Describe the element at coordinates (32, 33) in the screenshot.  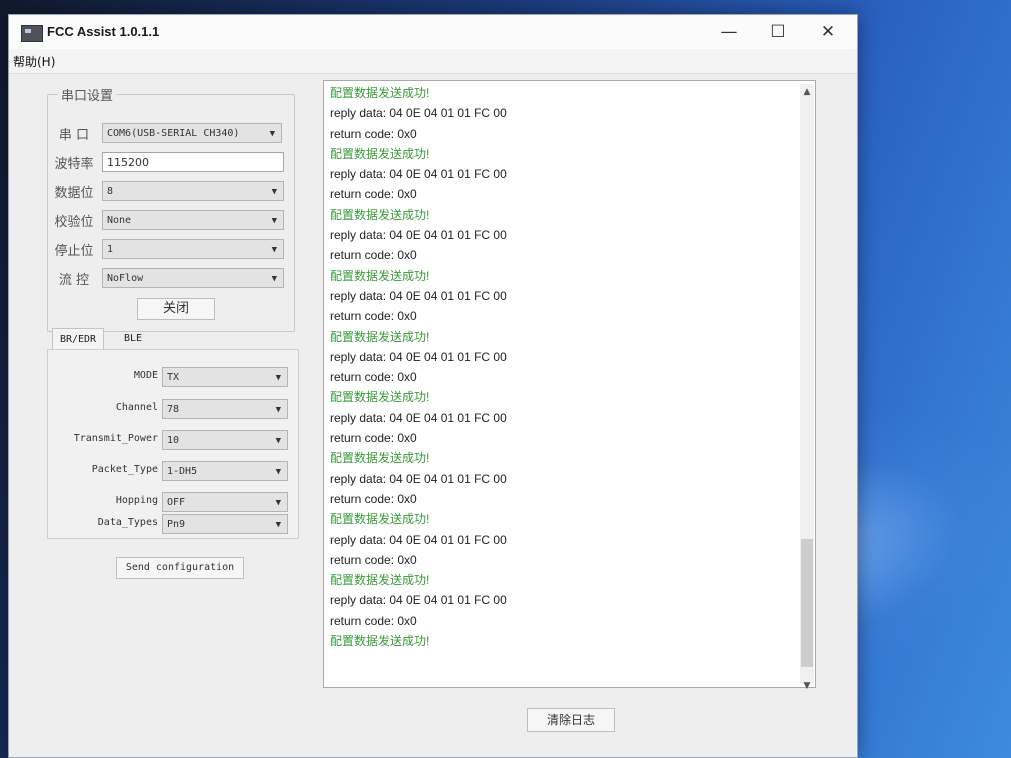
I see `app-icon` at that location.